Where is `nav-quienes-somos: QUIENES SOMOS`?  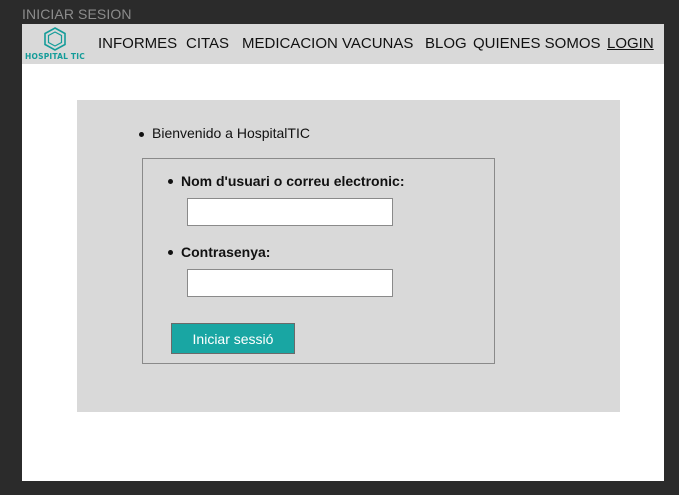 nav-quienes-somos: QUIENES SOMOS is located at coordinates (537, 43).